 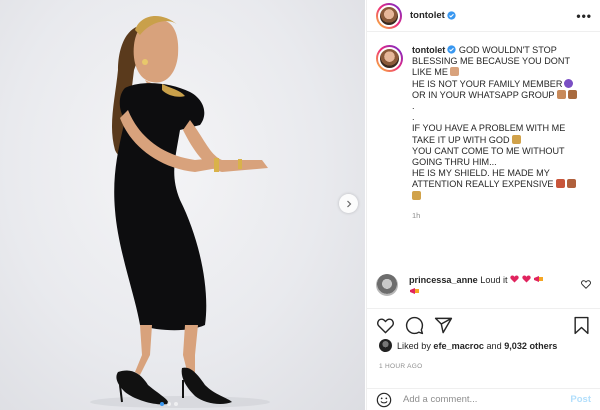 I want to click on caption-text: ATTENTION REALLY EXPENSIVE, so click(x=483, y=184).